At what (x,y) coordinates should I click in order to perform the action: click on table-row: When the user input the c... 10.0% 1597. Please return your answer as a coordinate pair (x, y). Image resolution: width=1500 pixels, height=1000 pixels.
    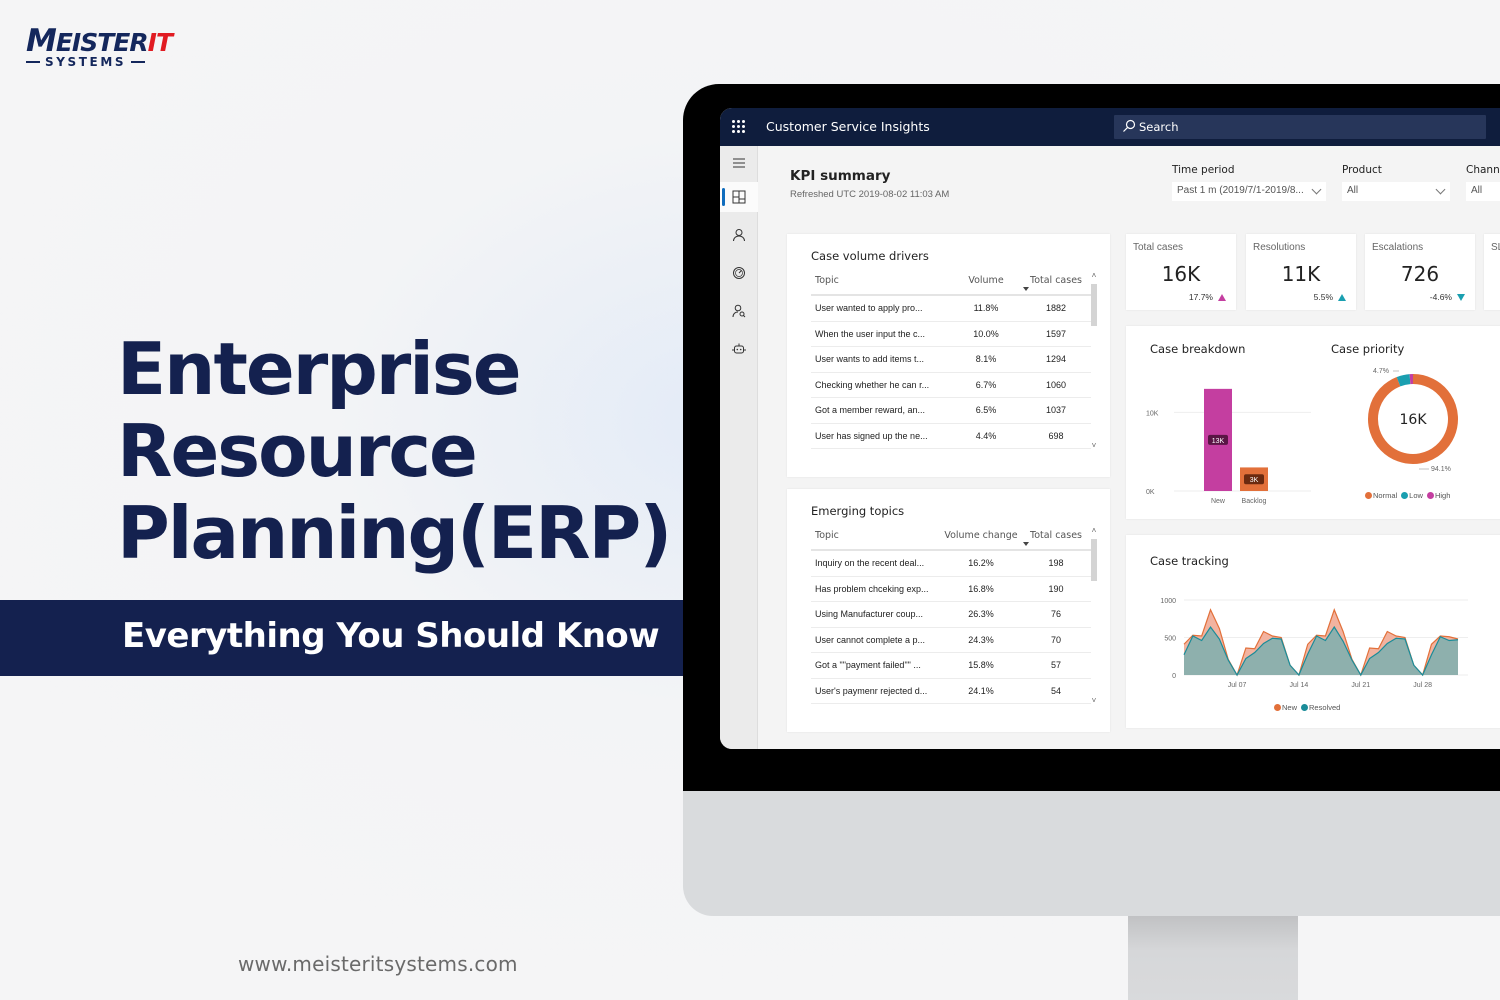
    Looking at the image, I should click on (951, 334).